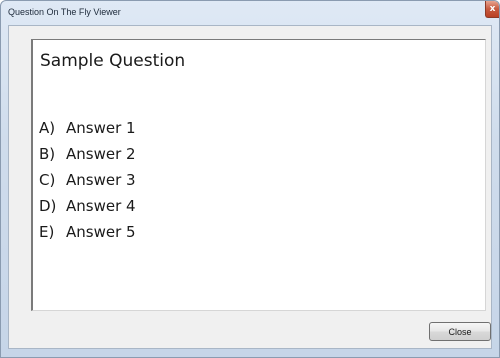  I want to click on window-close-button: x, so click(492, 9).